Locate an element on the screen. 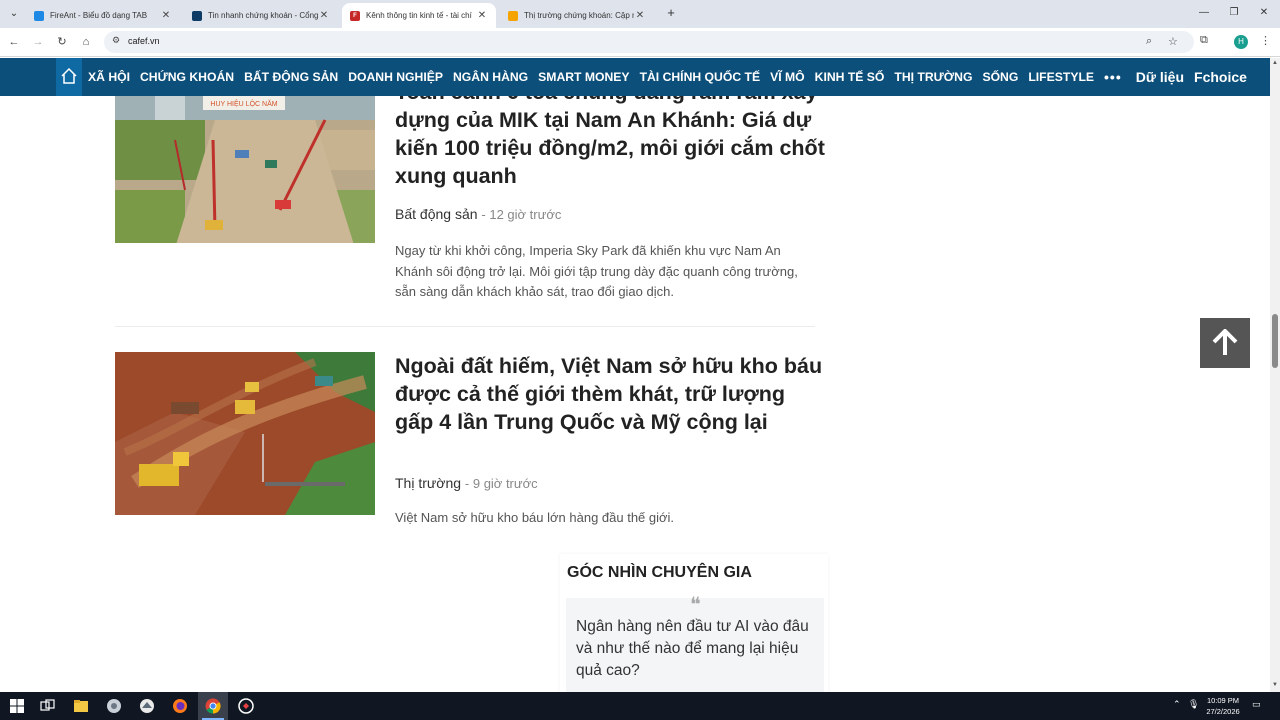  article-category: Bất động sản is located at coordinates (436, 214).